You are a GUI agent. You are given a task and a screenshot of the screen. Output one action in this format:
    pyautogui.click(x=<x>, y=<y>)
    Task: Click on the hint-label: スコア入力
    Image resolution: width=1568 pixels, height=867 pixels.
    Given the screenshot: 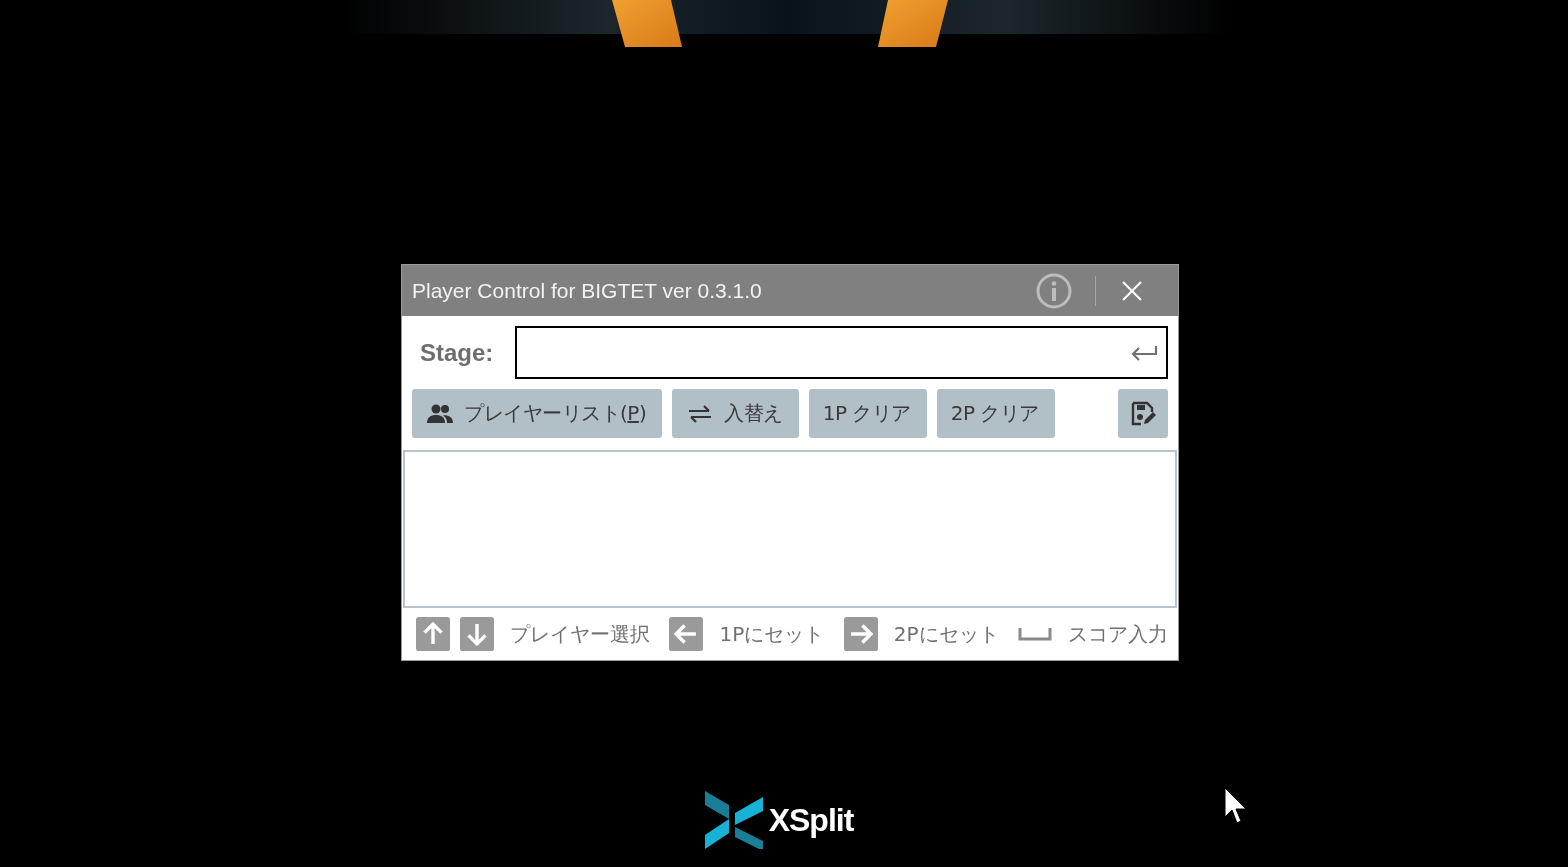 What is the action you would take?
    pyautogui.click(x=1118, y=634)
    